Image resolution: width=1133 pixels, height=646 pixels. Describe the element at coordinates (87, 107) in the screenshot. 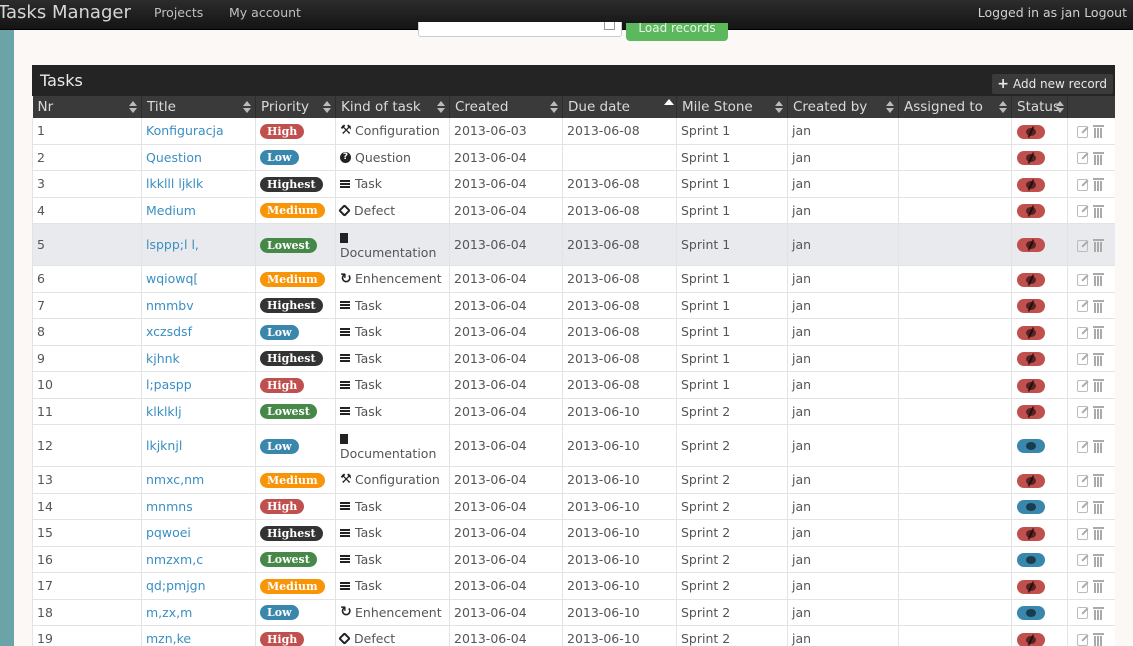

I see `column-header-nr: Nr` at that location.